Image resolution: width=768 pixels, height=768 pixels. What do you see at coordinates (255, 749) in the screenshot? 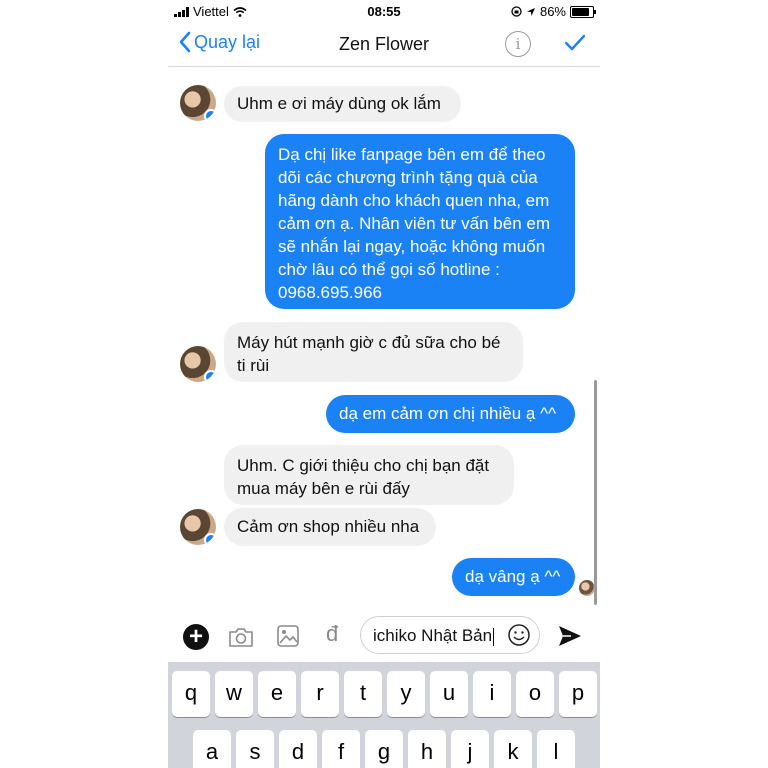
I see `key-s: s` at bounding box center [255, 749].